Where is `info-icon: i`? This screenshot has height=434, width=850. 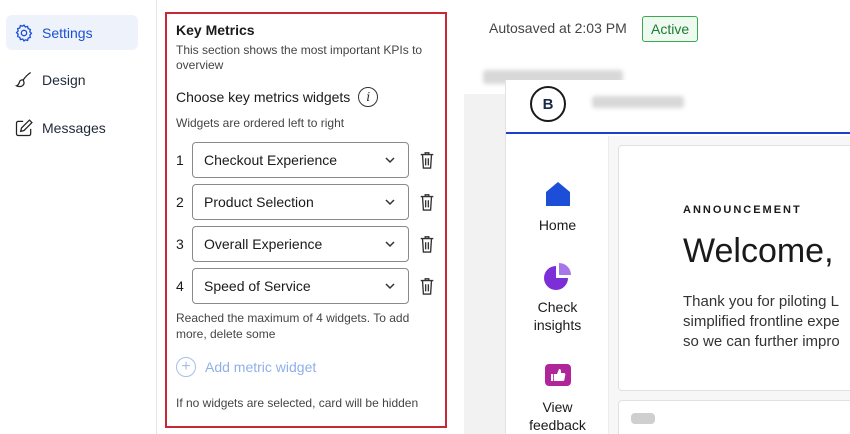
info-icon: i is located at coordinates (368, 97).